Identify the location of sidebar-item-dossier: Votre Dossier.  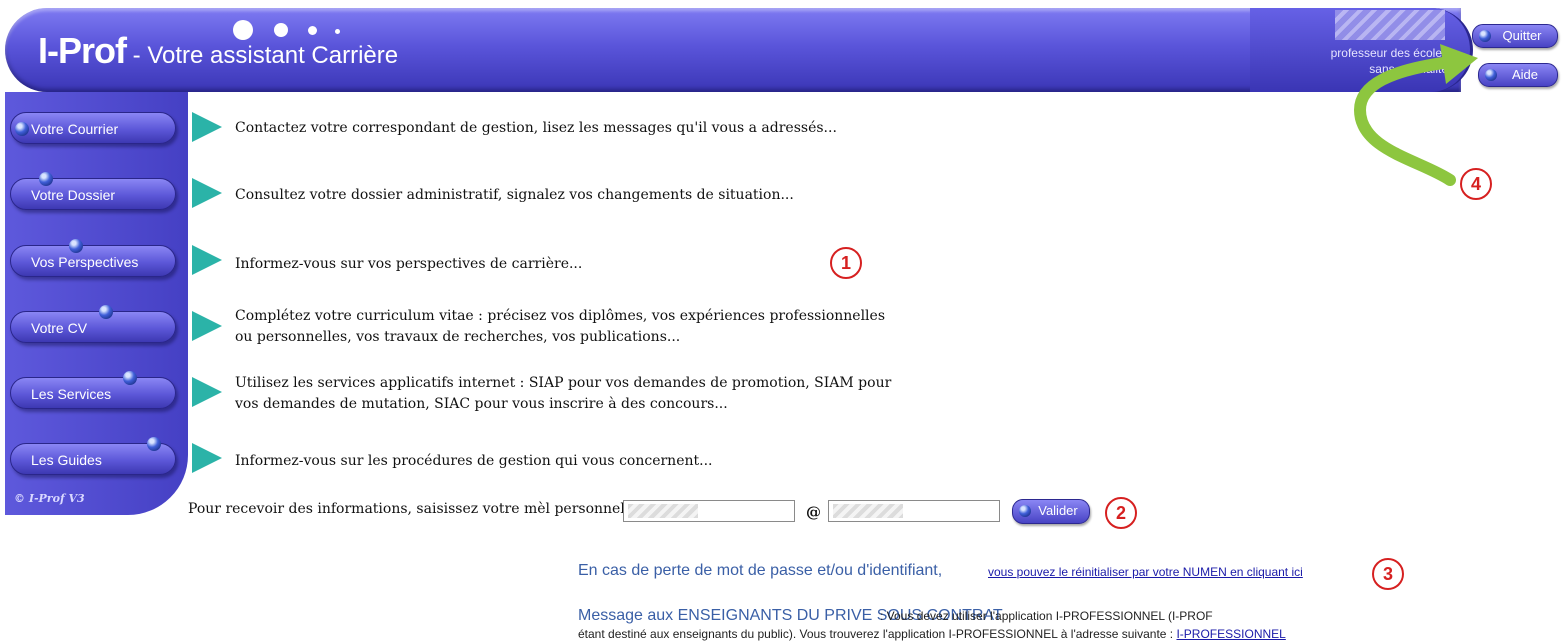
(93, 191).